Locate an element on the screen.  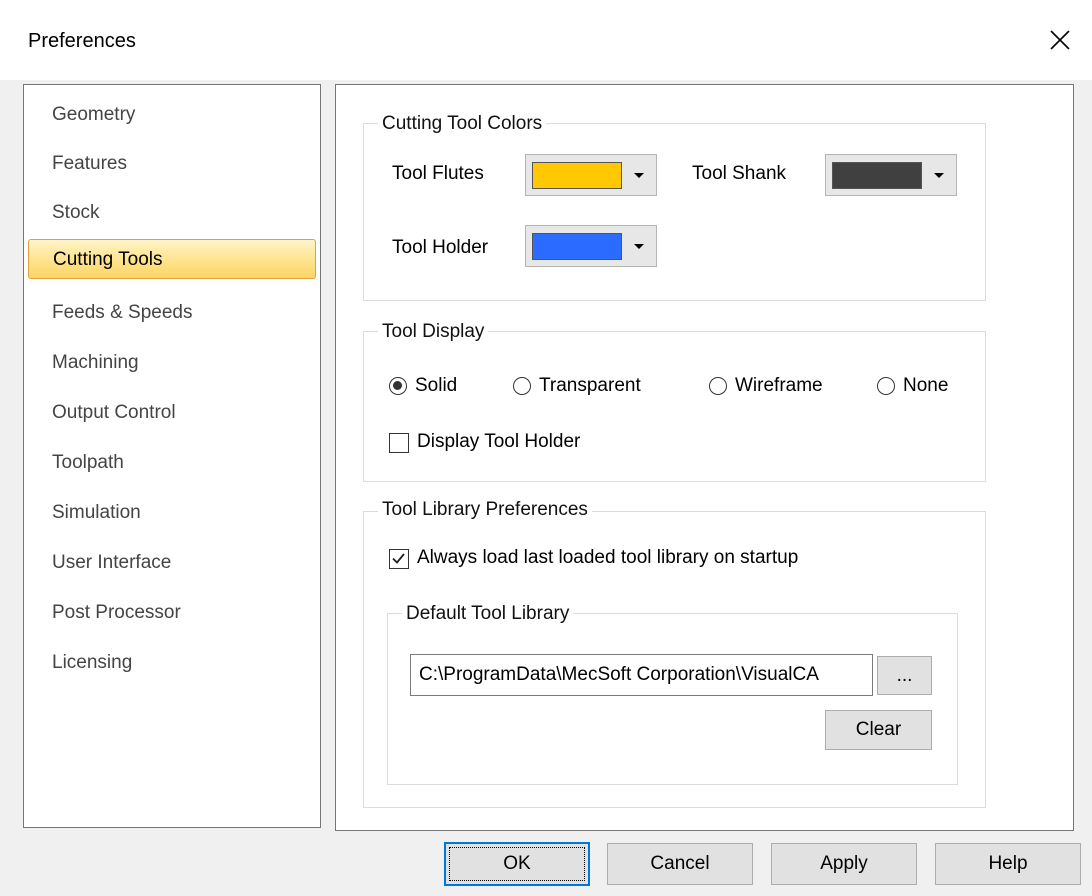
tool-shank-swatch is located at coordinates (877, 175).